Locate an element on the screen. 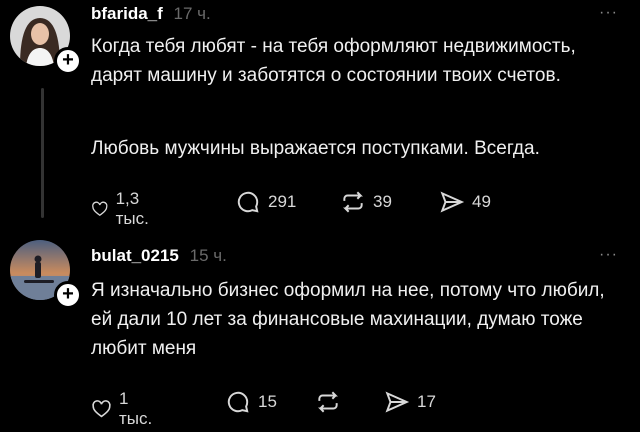 This screenshot has height=432, width=640. repost-button is located at coordinates (331, 402).